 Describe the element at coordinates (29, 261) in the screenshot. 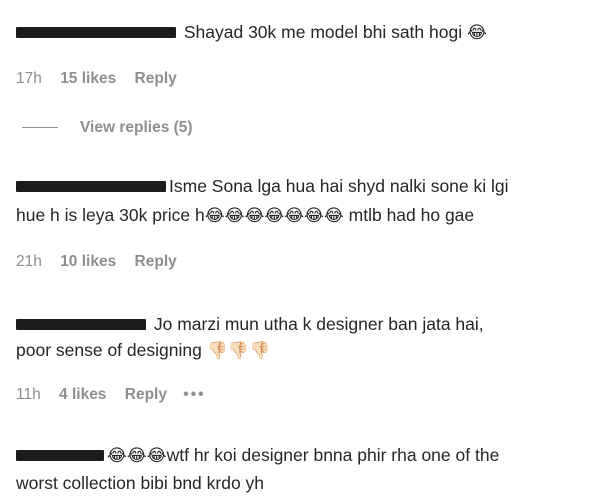

I see `timestamp: 21h` at that location.